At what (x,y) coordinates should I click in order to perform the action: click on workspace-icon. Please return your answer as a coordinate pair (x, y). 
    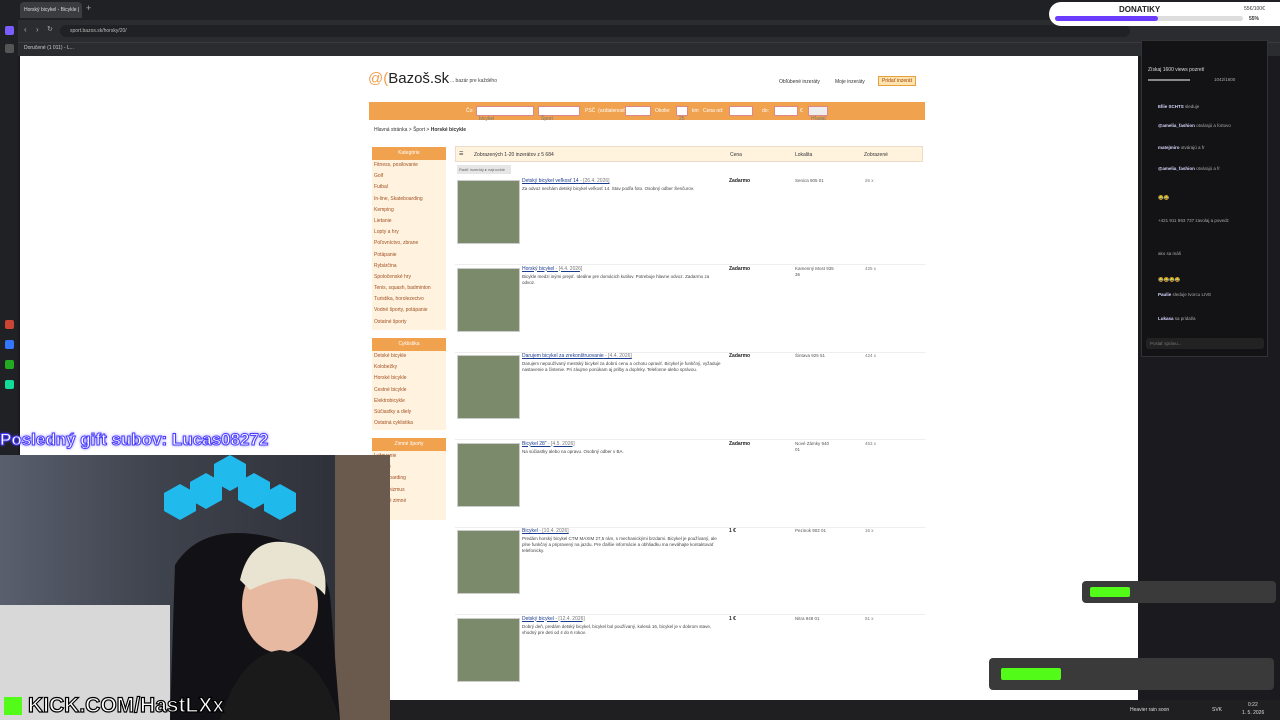
    Looking at the image, I should click on (9, 30).